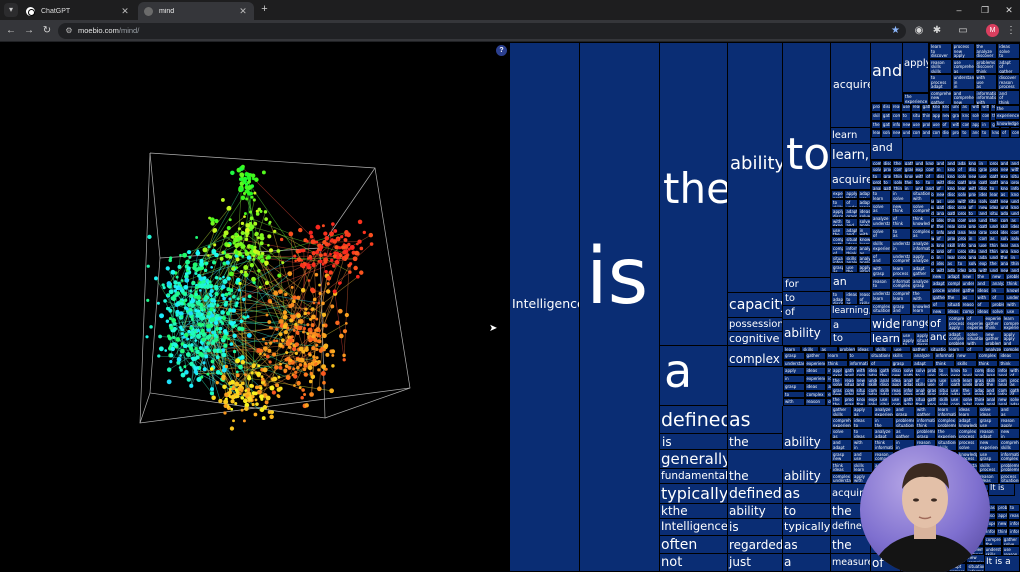 The height and width of the screenshot is (572, 1020). Describe the element at coordinates (992, 551) in the screenshot. I see `treemap-leaf: understandskills` at that location.